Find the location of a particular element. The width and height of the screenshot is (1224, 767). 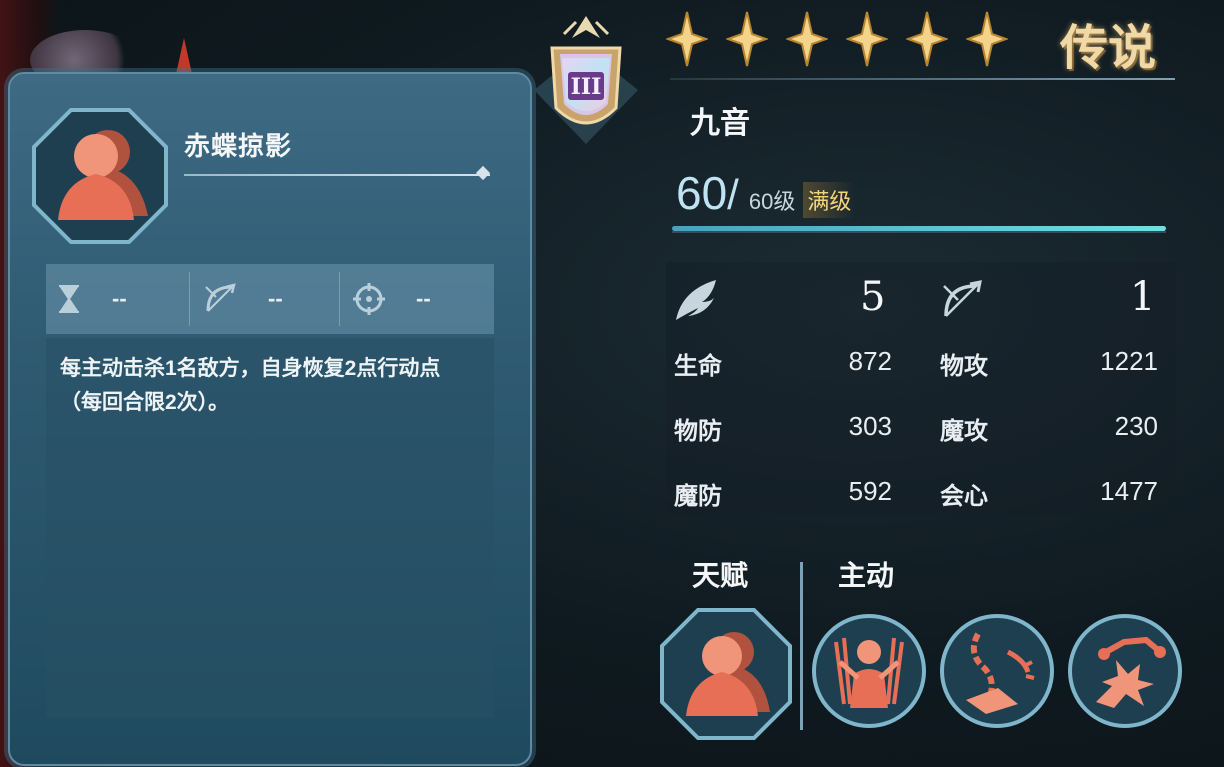

move-value: 5 is located at coordinates (873, 297).